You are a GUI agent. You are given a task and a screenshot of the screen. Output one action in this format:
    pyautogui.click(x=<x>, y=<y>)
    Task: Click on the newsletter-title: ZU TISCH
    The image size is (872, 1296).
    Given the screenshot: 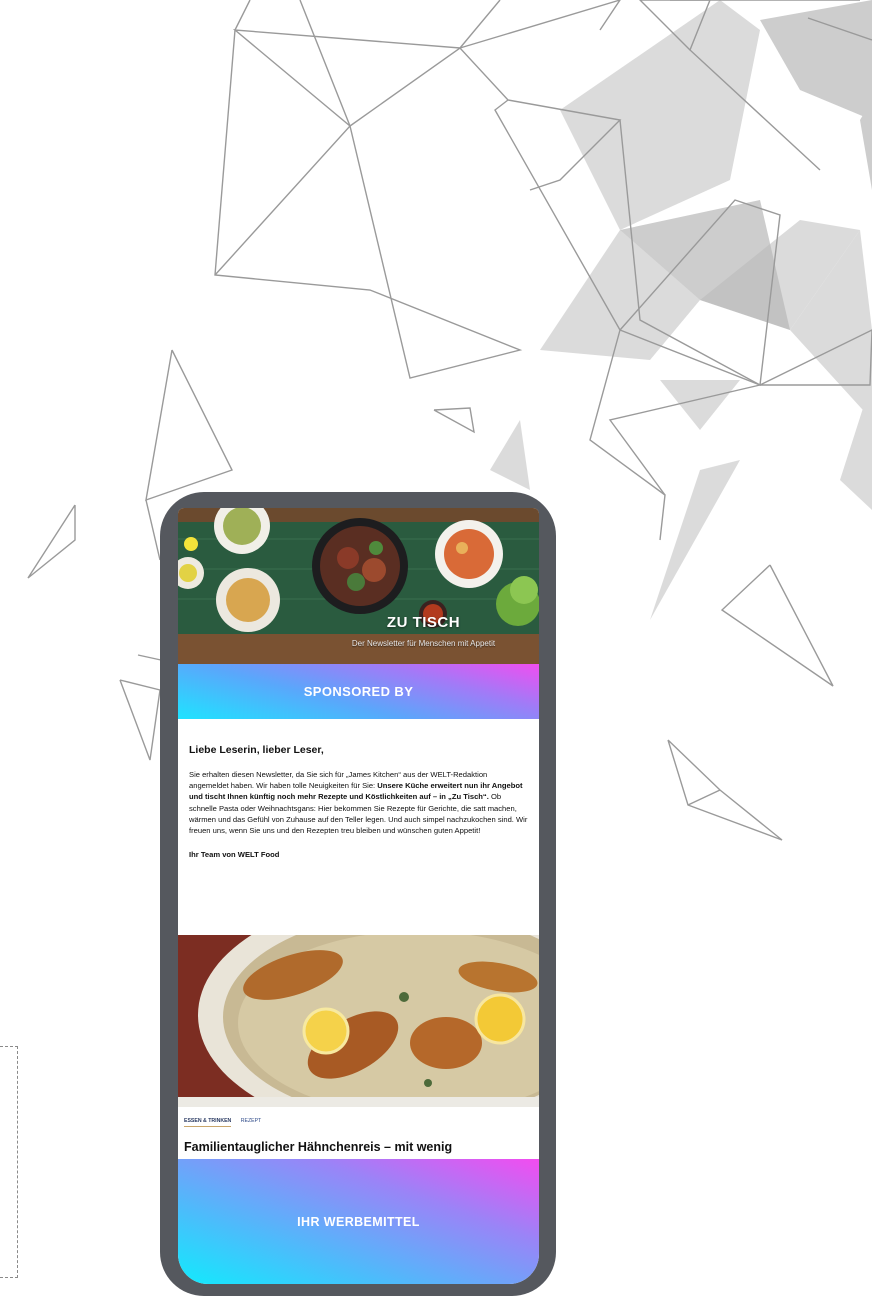 What is the action you would take?
    pyautogui.click(x=423, y=622)
    